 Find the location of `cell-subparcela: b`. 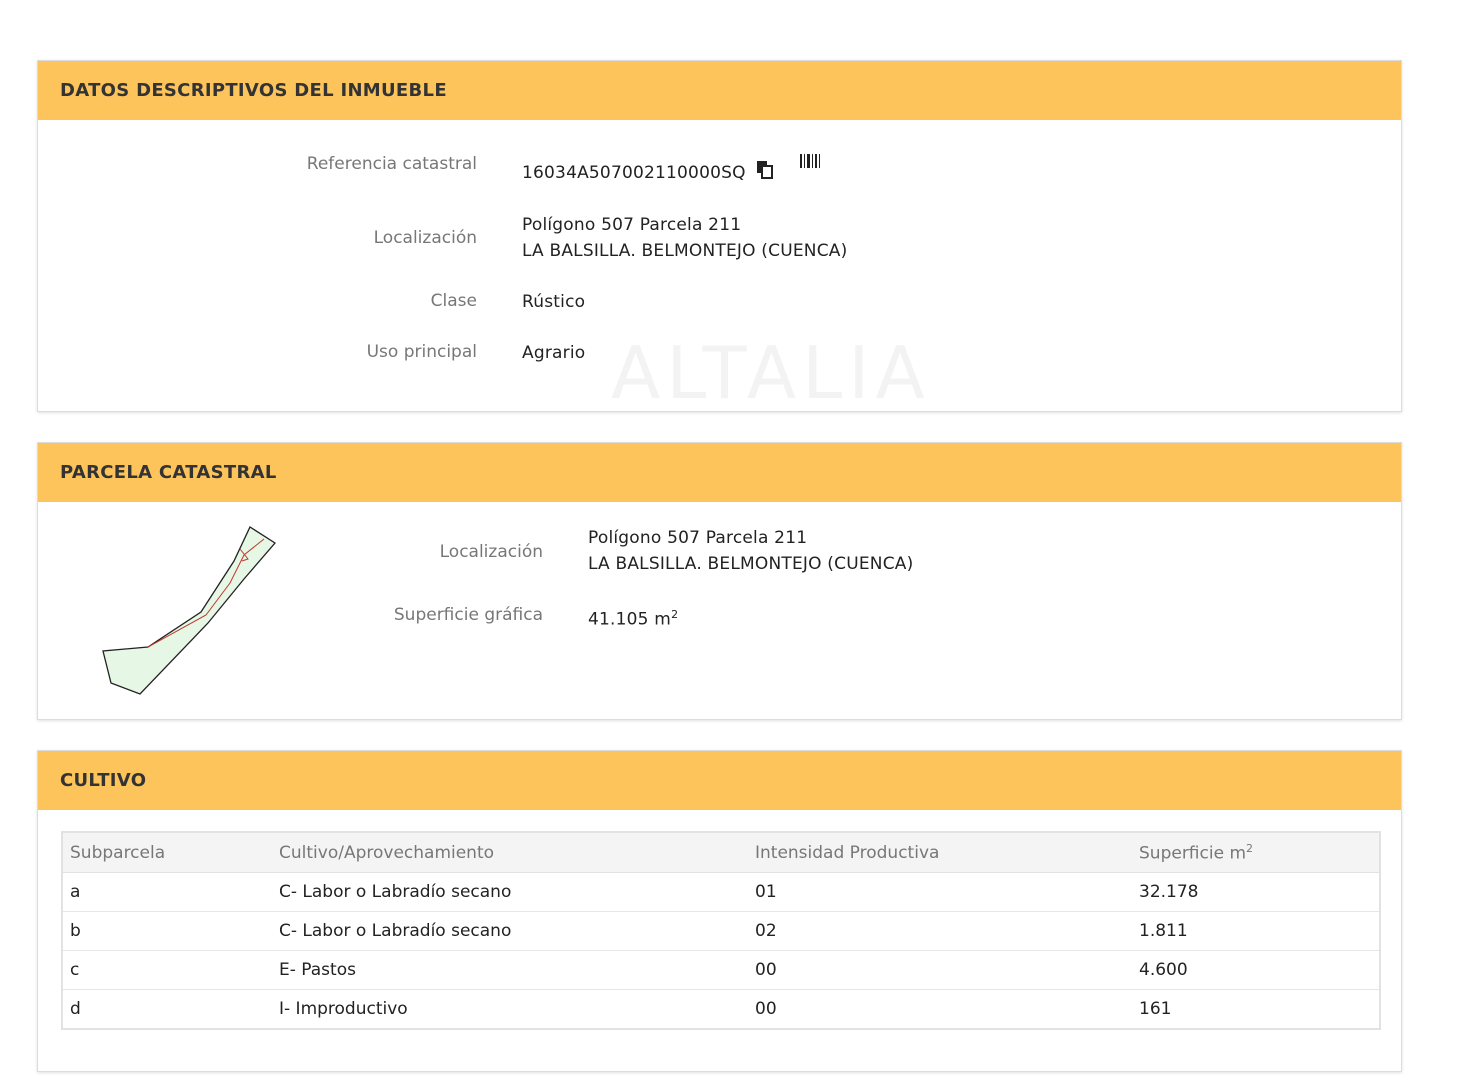

cell-subparcela: b is located at coordinates (167, 931).